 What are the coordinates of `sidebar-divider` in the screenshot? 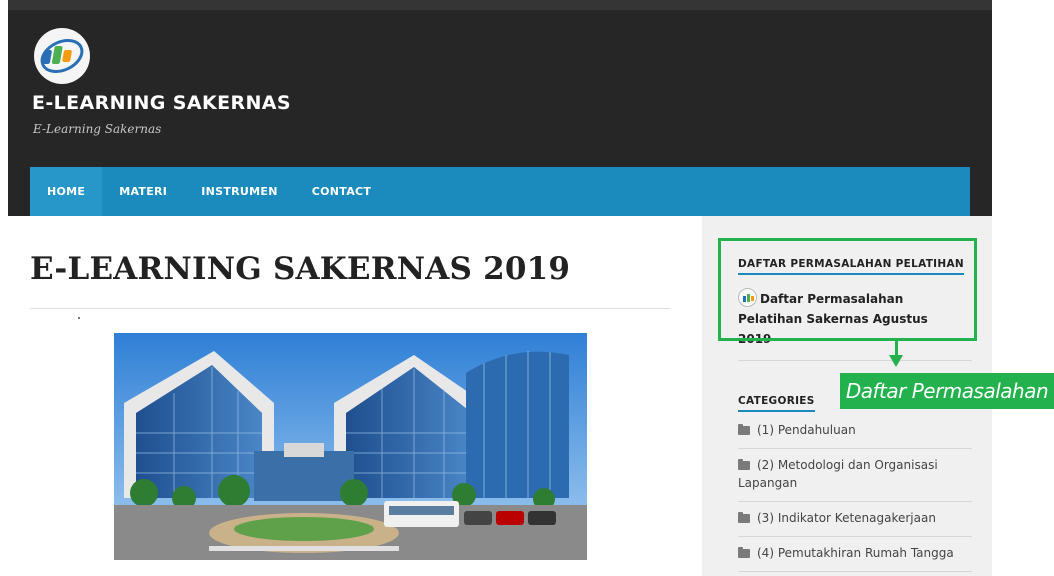 It's located at (855, 360).